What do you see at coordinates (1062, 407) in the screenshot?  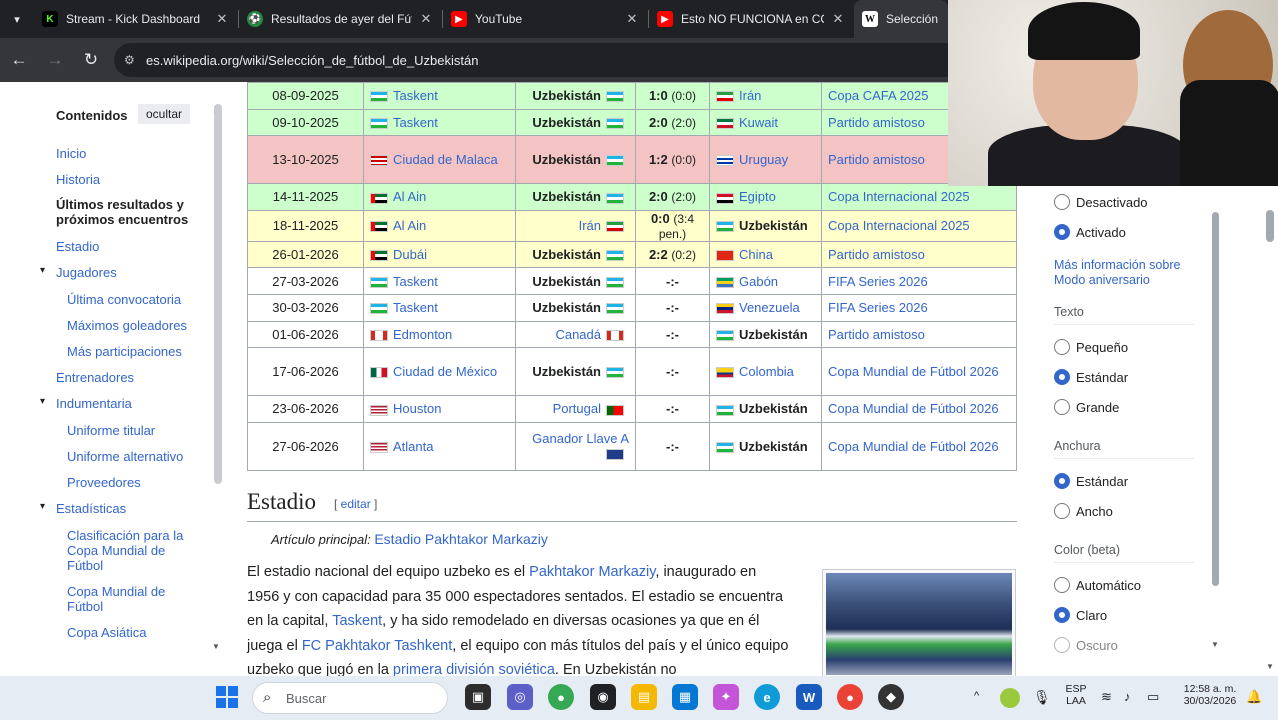 I see `text-large-radio` at bounding box center [1062, 407].